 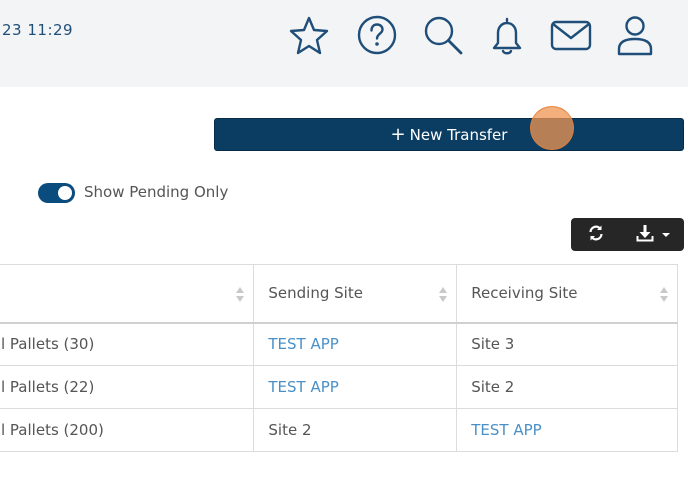 What do you see at coordinates (377, 35) in the screenshot?
I see `help-icon` at bounding box center [377, 35].